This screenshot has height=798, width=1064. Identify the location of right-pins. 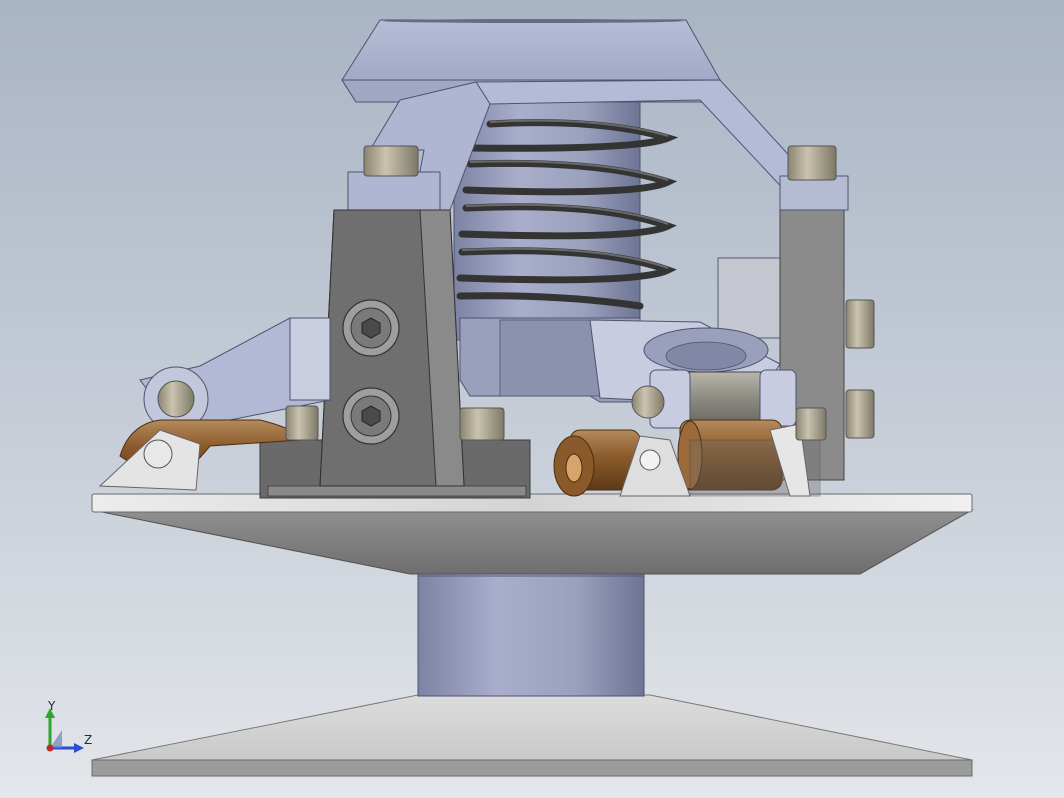
(860, 369).